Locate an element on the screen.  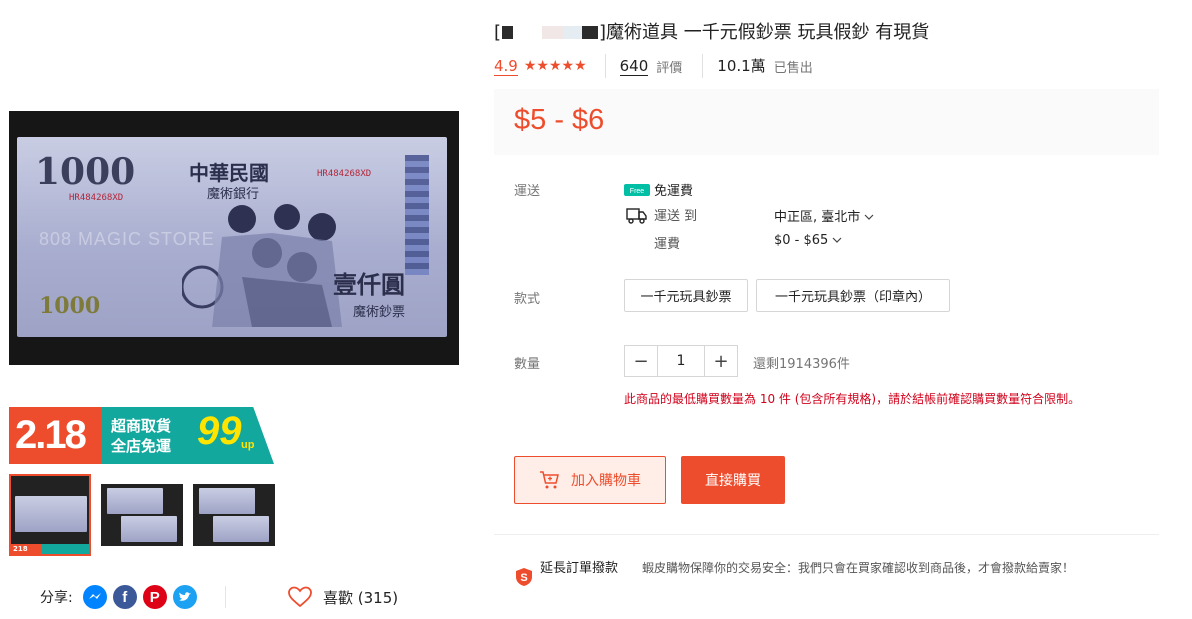
stock-remaining: 還剩1914396件 is located at coordinates (801, 364).